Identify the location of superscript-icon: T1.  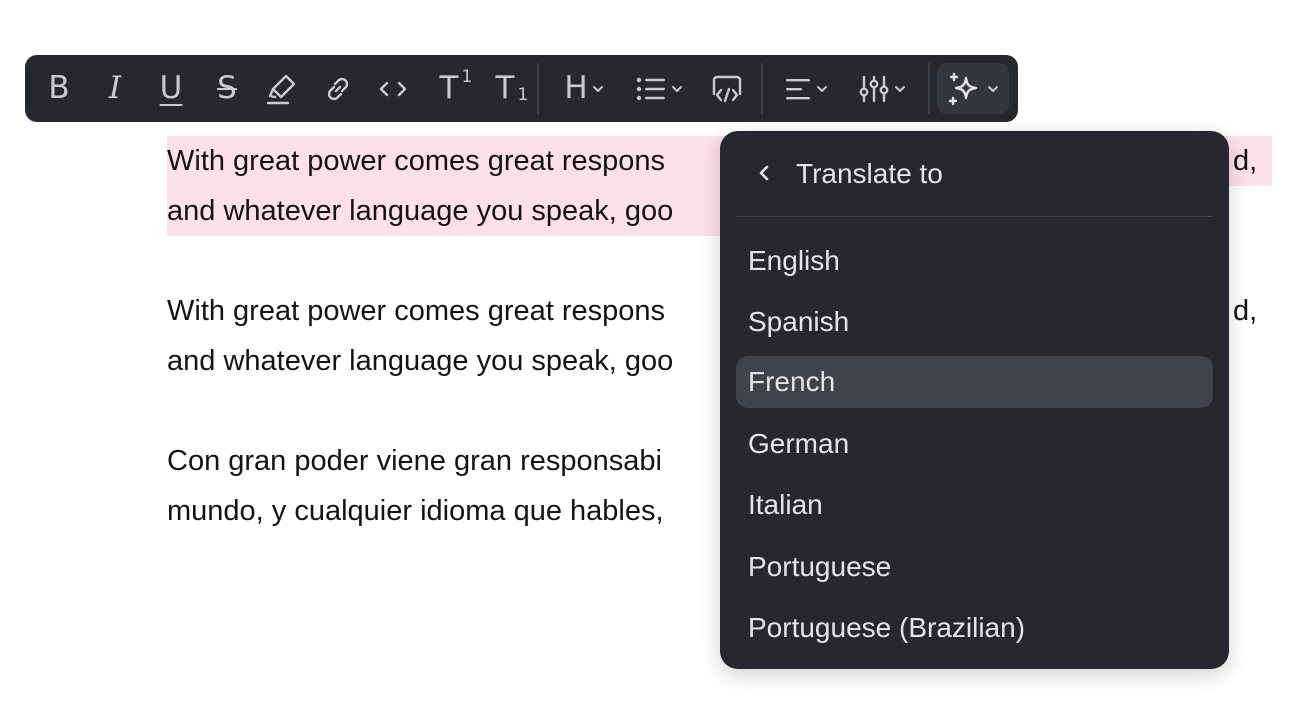
(456, 86).